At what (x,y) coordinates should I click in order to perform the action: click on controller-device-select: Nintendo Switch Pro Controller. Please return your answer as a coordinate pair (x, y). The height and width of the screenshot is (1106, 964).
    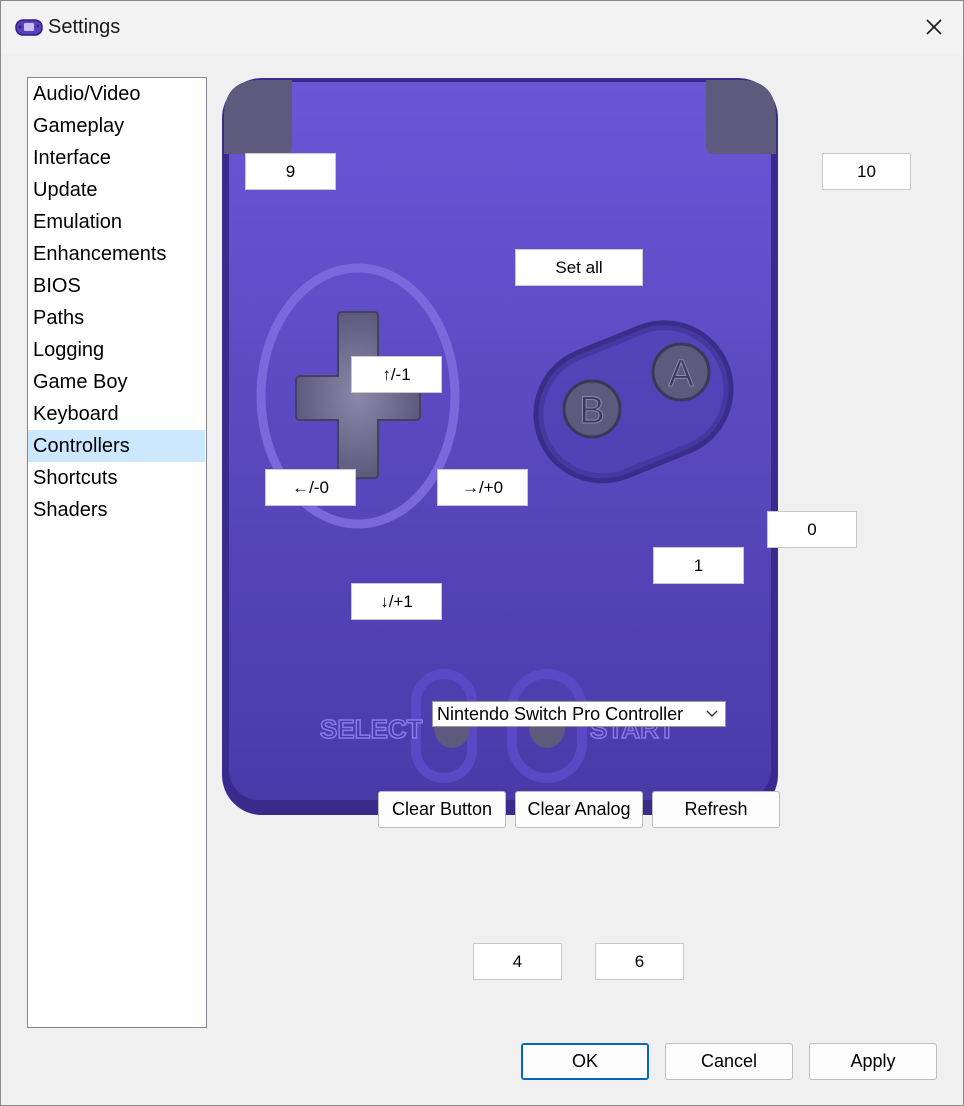
    Looking at the image, I should click on (579, 714).